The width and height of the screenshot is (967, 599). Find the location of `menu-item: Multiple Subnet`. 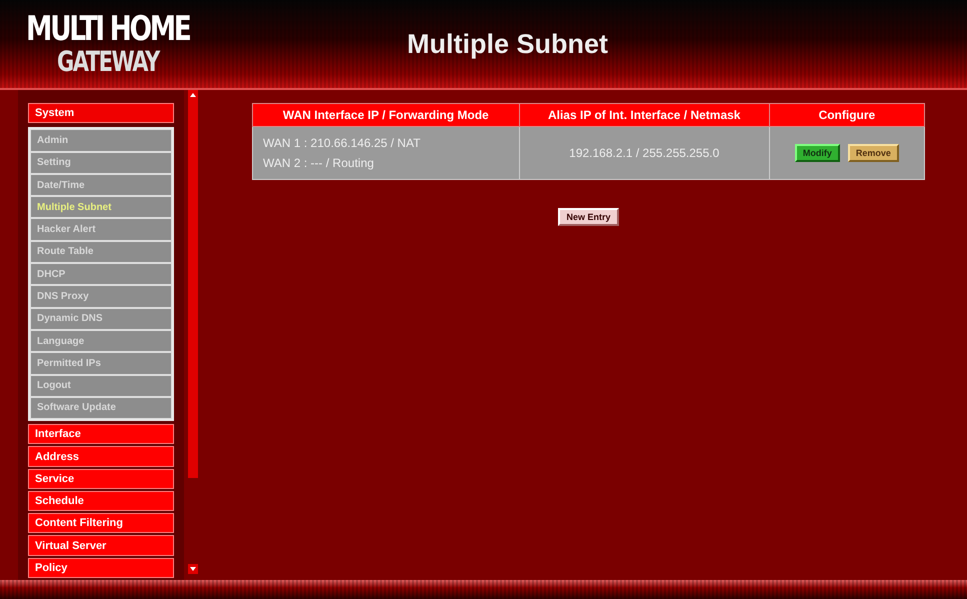

menu-item: Multiple Subnet is located at coordinates (101, 207).